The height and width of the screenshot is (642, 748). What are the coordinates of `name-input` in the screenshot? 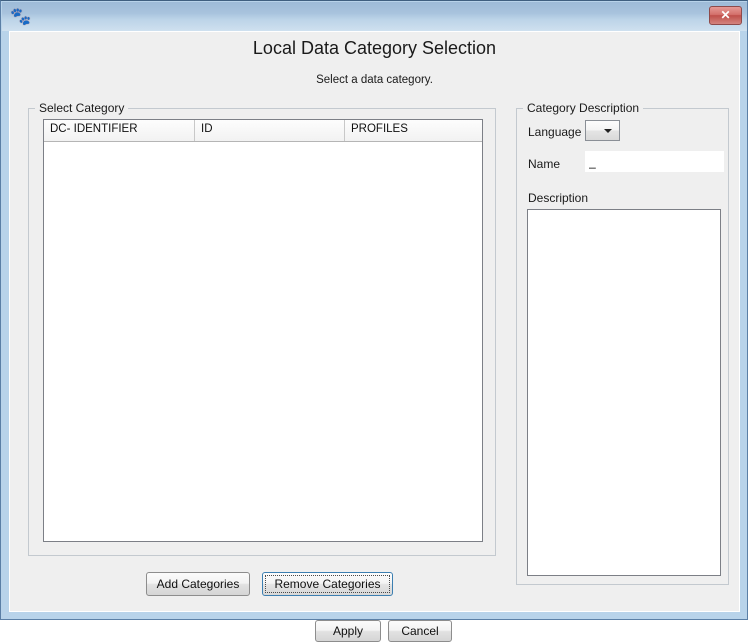 It's located at (654, 161).